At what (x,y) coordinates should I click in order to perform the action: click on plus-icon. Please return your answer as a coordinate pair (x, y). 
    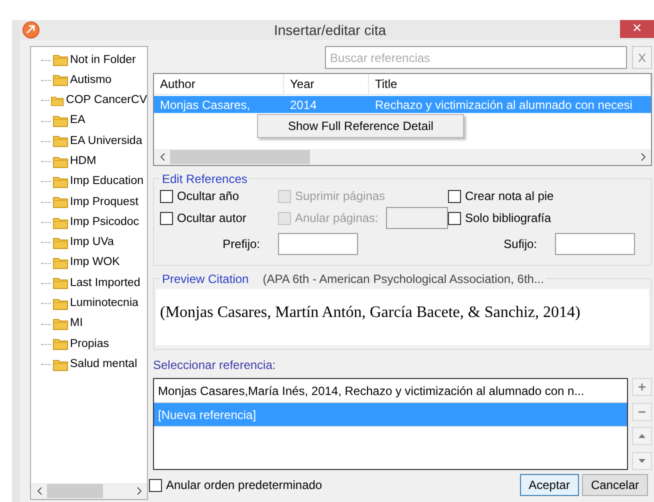
    Looking at the image, I should click on (642, 387).